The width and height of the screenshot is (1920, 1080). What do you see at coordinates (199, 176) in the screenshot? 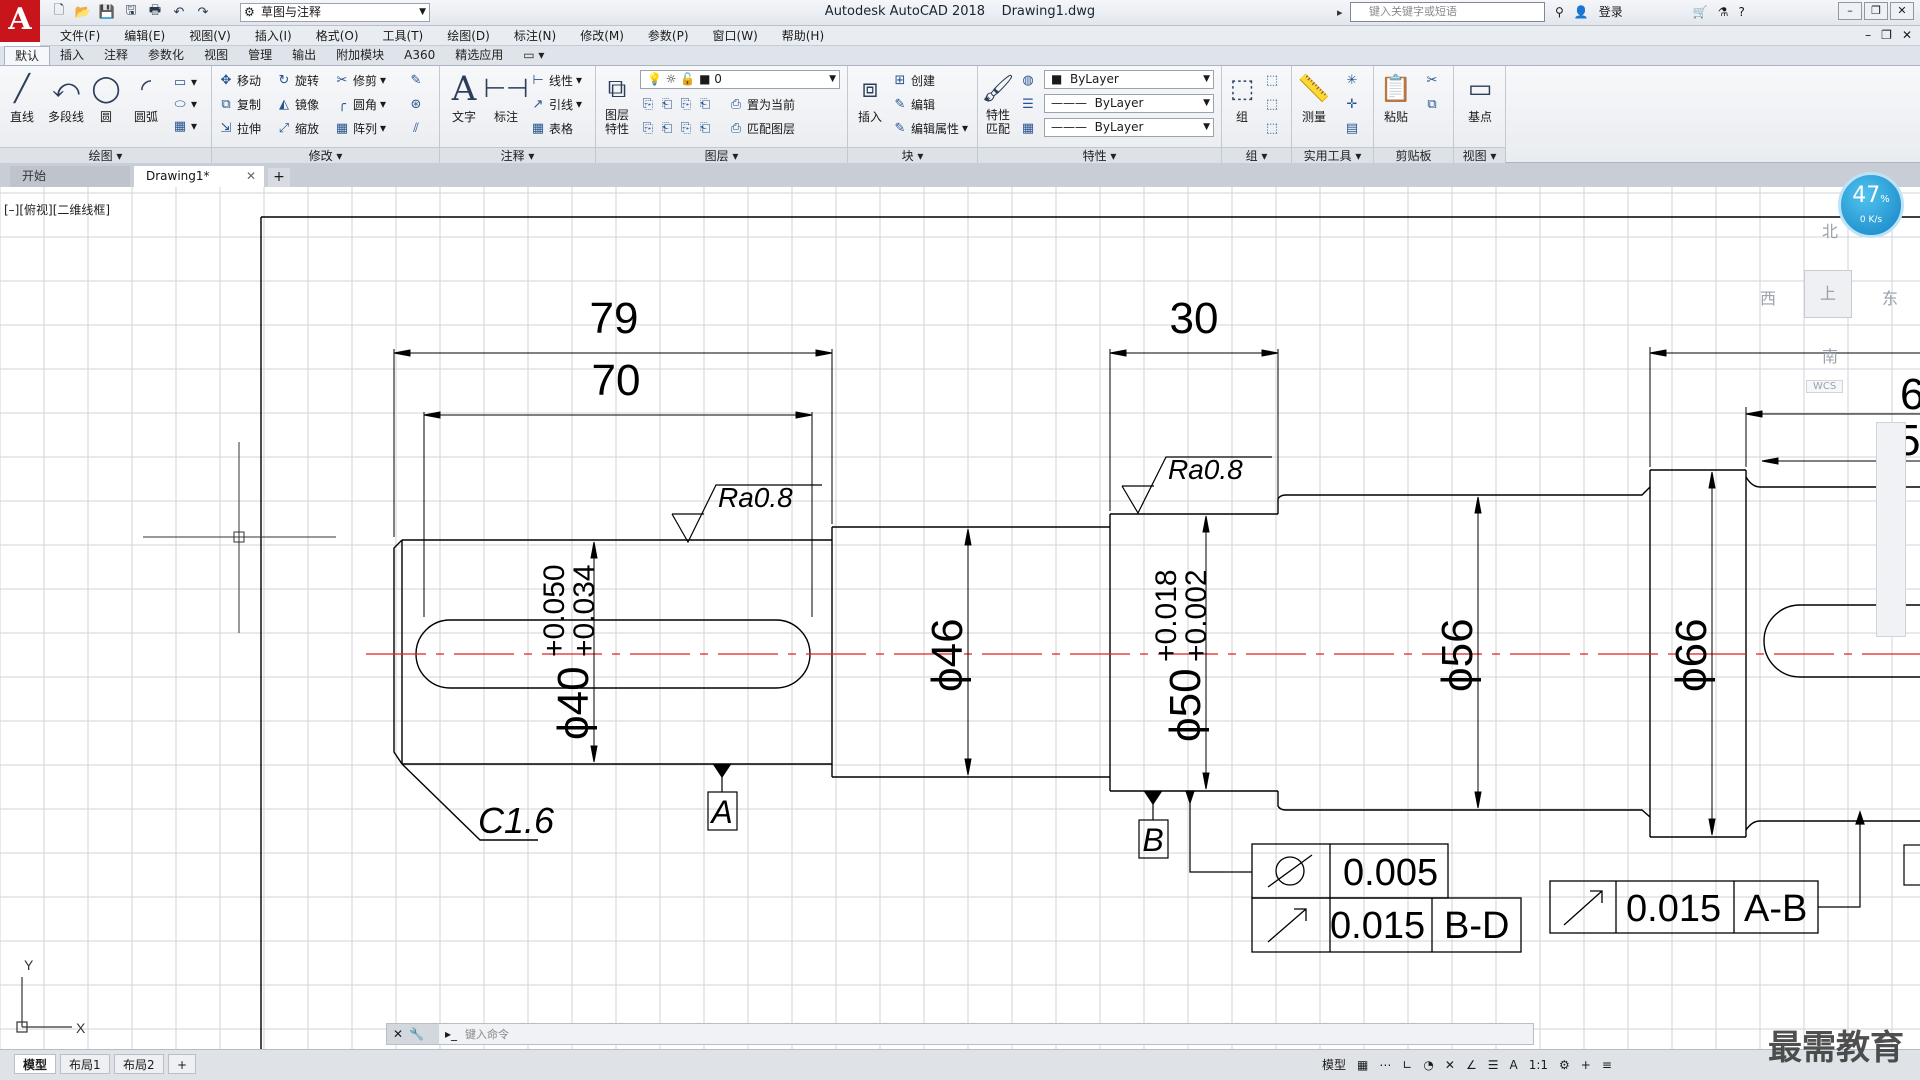
I see `tab-drawing1: Drawing1* ✕` at bounding box center [199, 176].